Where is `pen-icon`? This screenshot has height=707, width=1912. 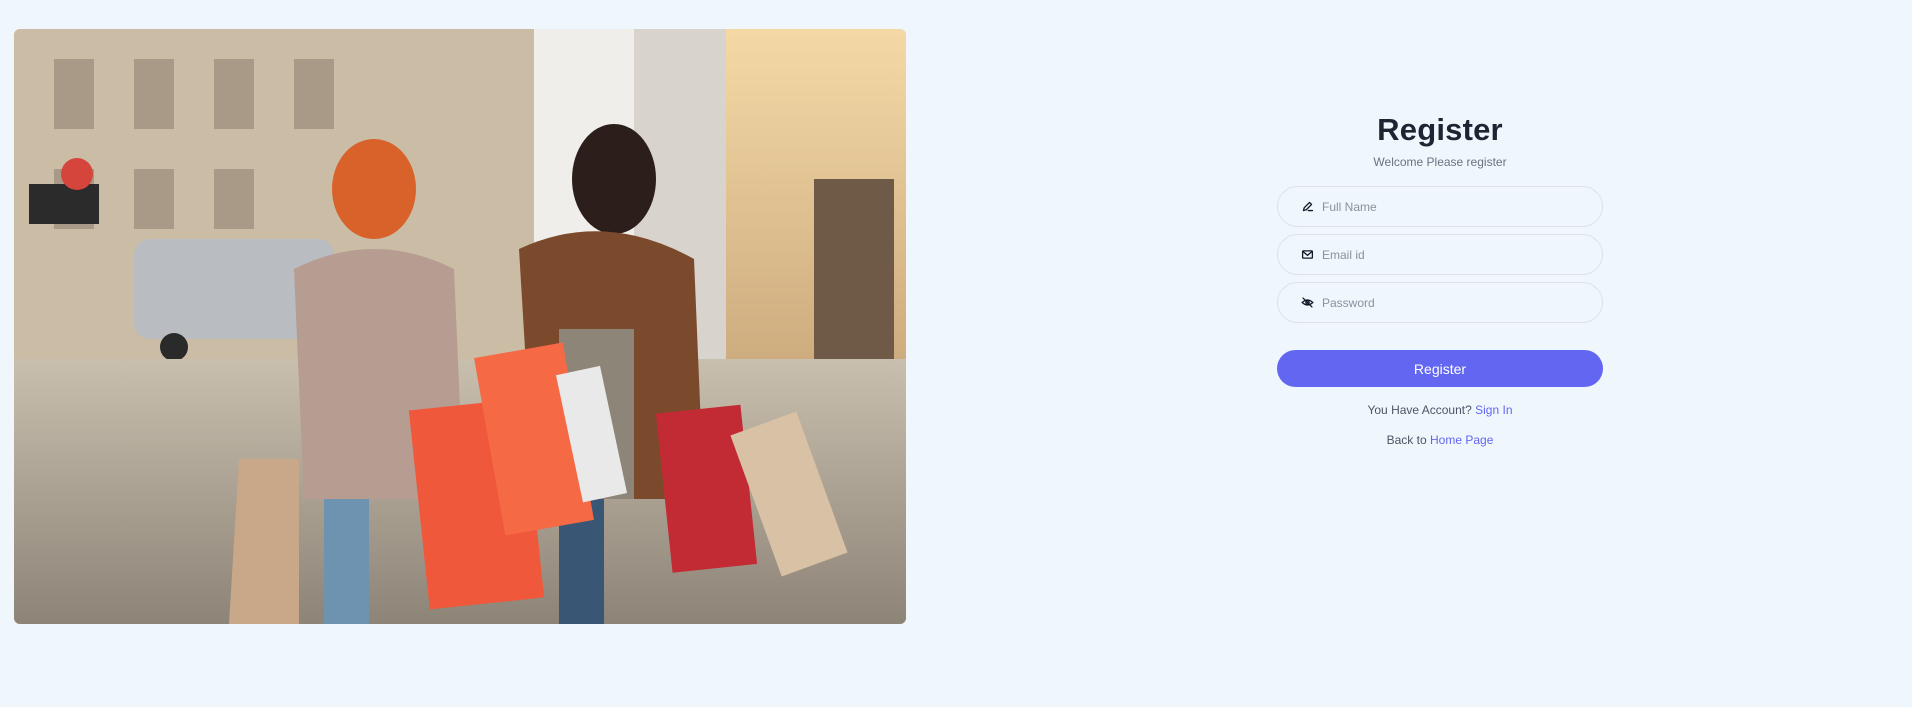
pen-icon is located at coordinates (1307, 207).